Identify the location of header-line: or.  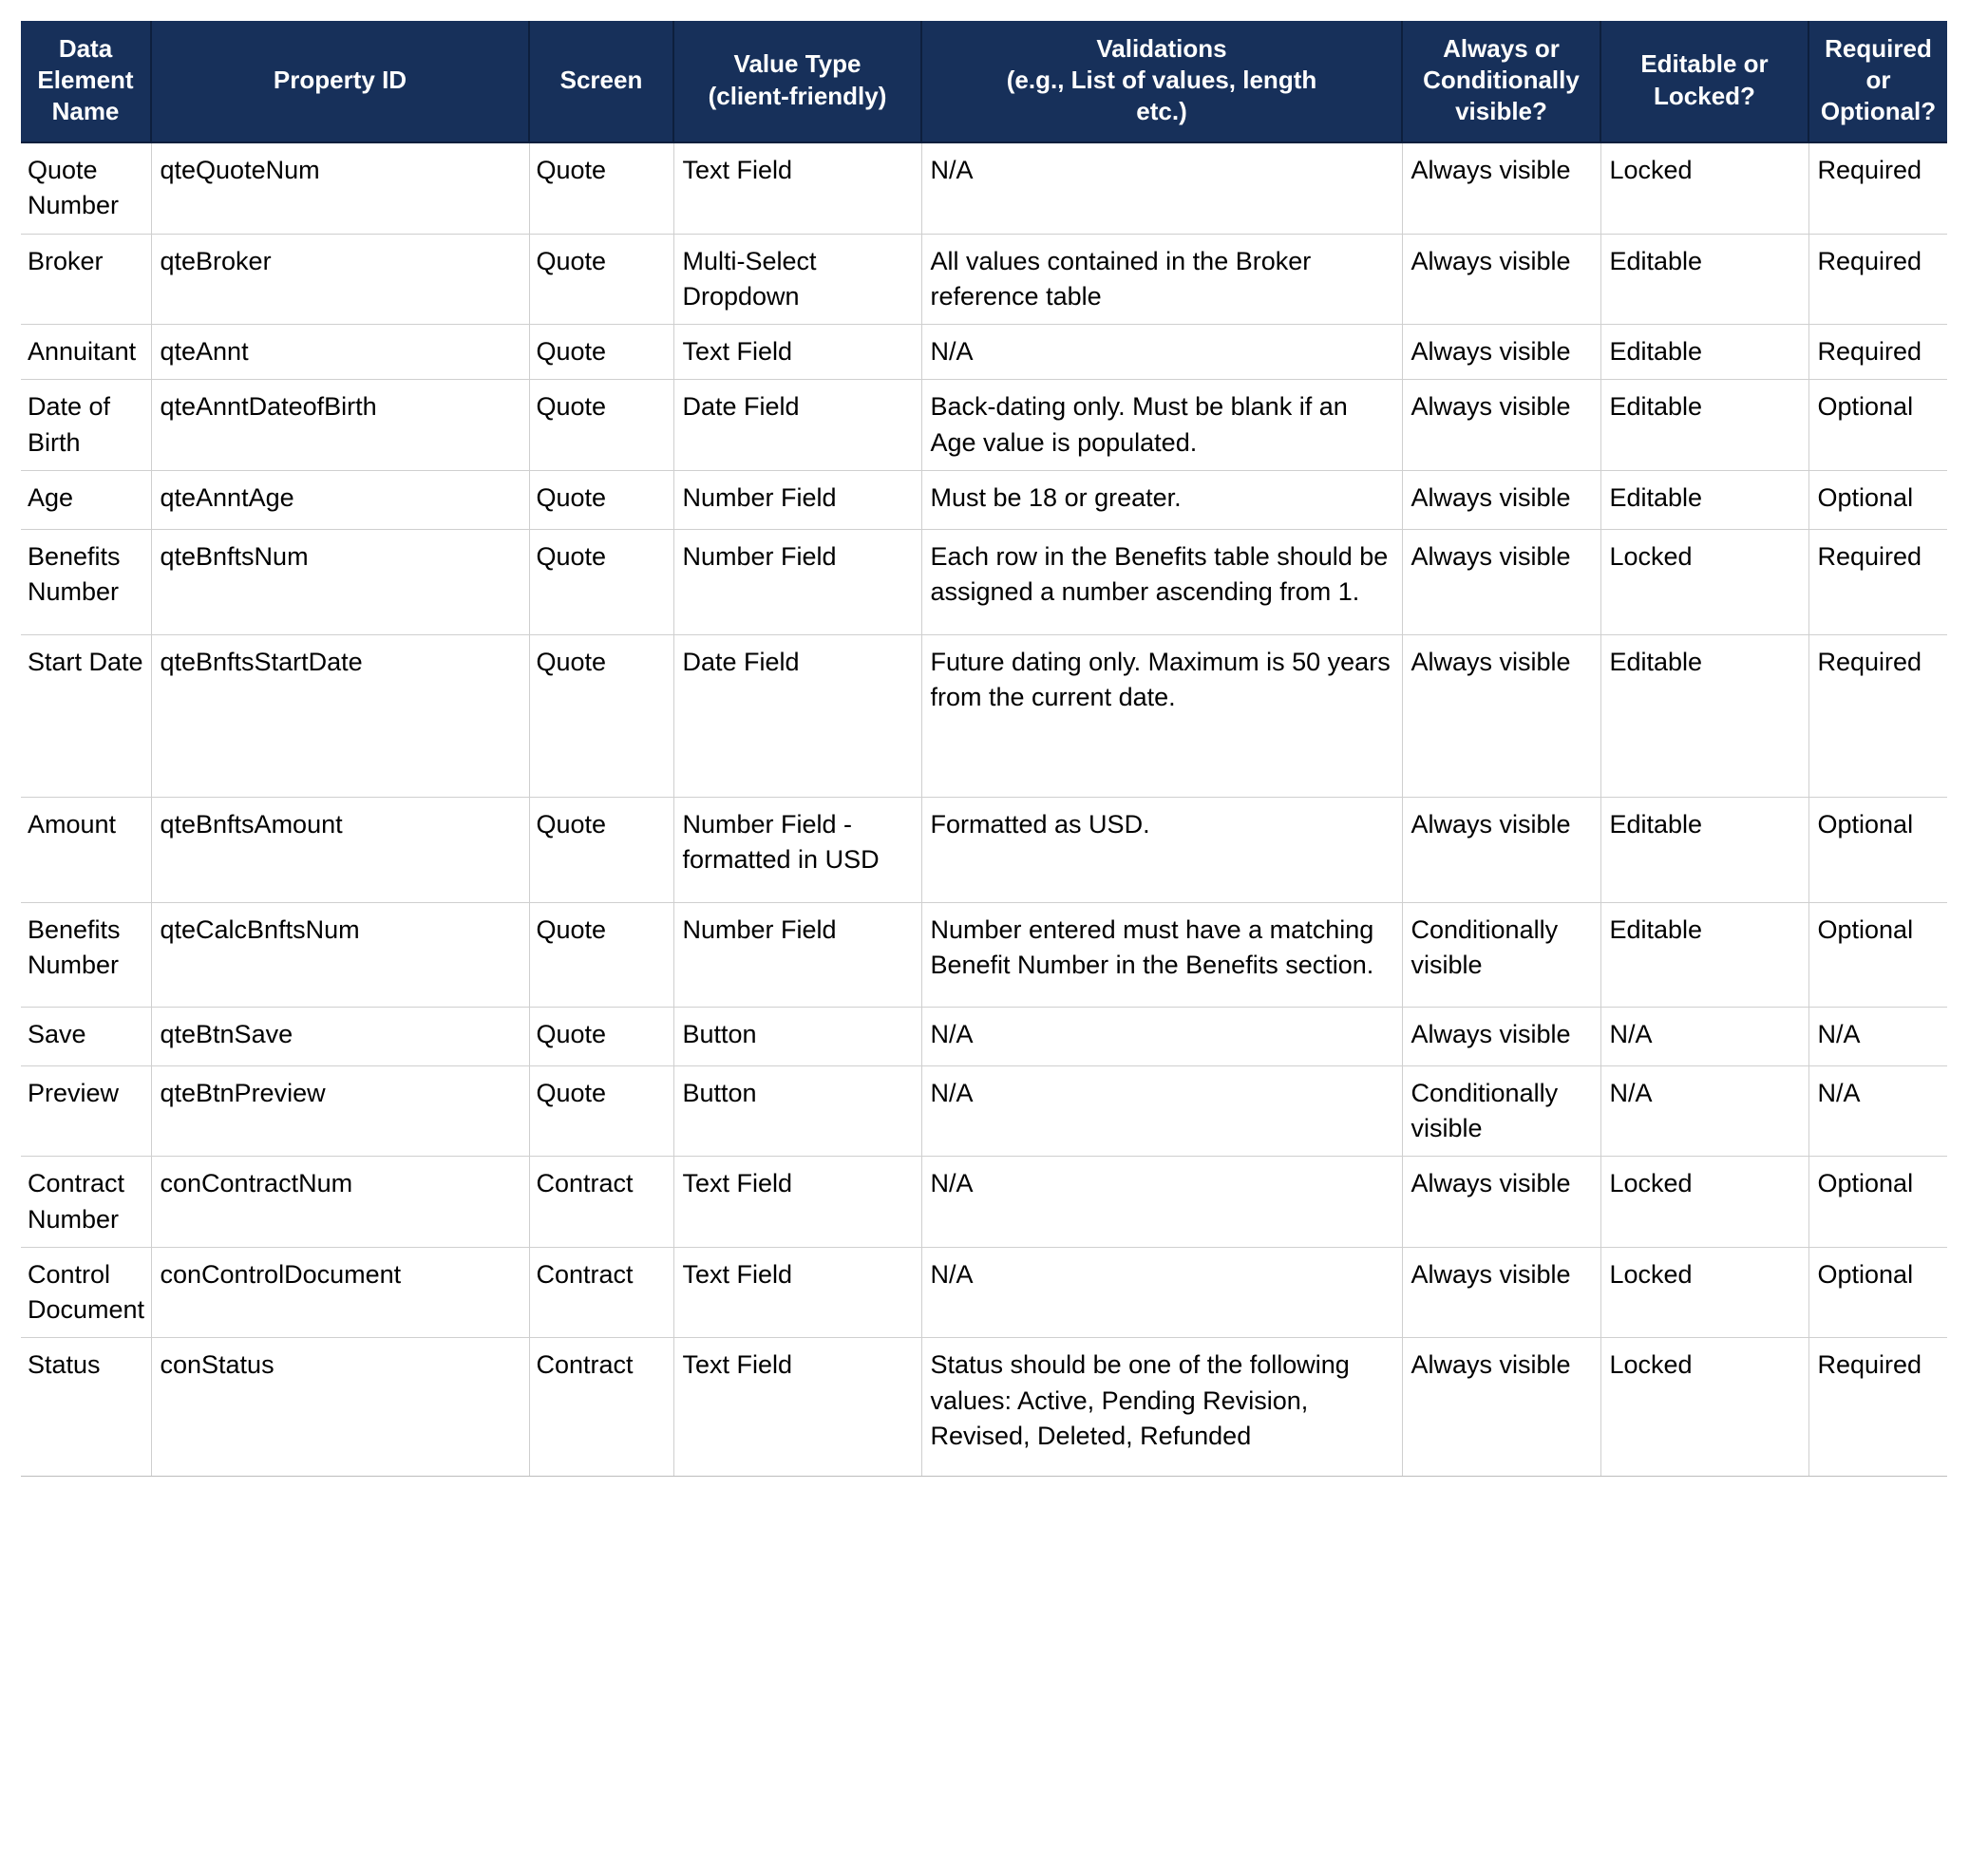
(1878, 79).